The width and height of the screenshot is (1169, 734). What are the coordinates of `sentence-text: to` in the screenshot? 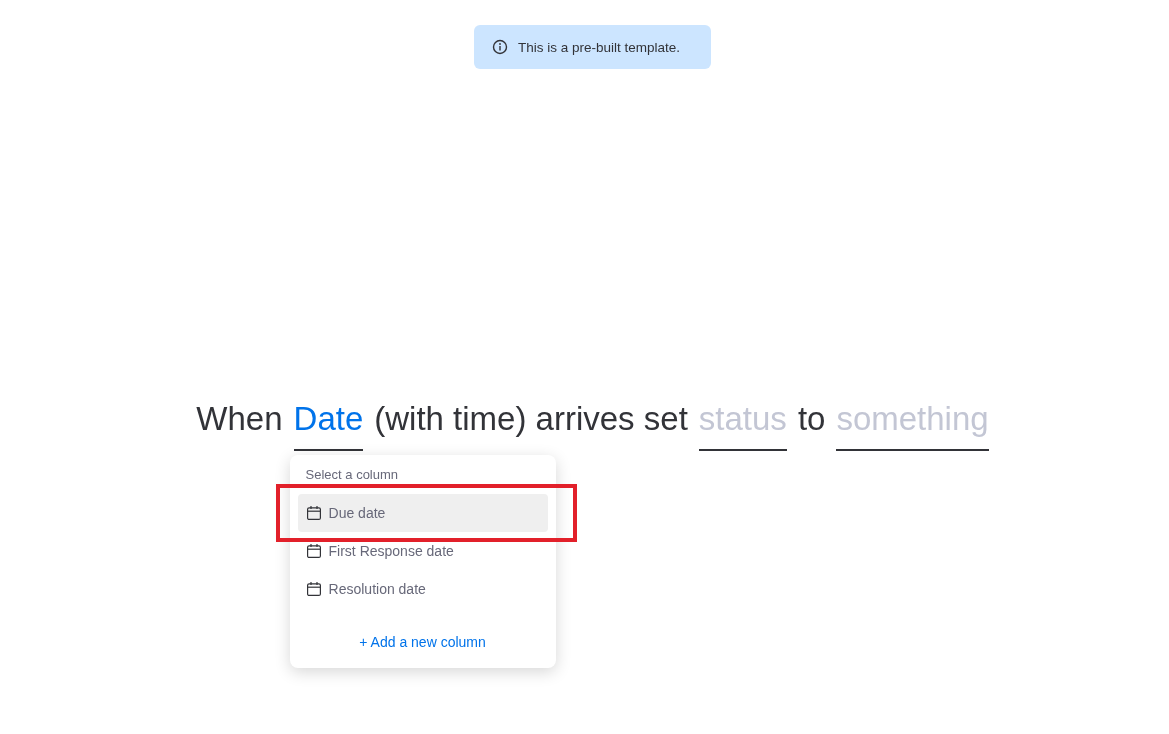 It's located at (811, 419).